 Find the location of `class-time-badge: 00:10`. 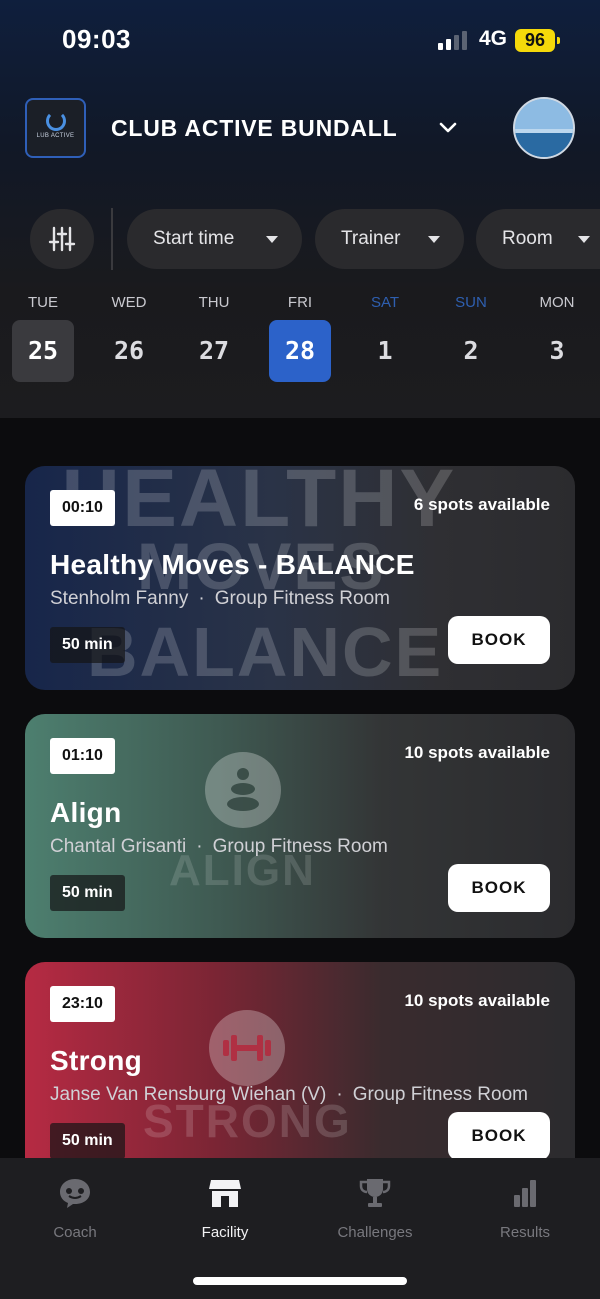

class-time-badge: 00:10 is located at coordinates (82, 508).